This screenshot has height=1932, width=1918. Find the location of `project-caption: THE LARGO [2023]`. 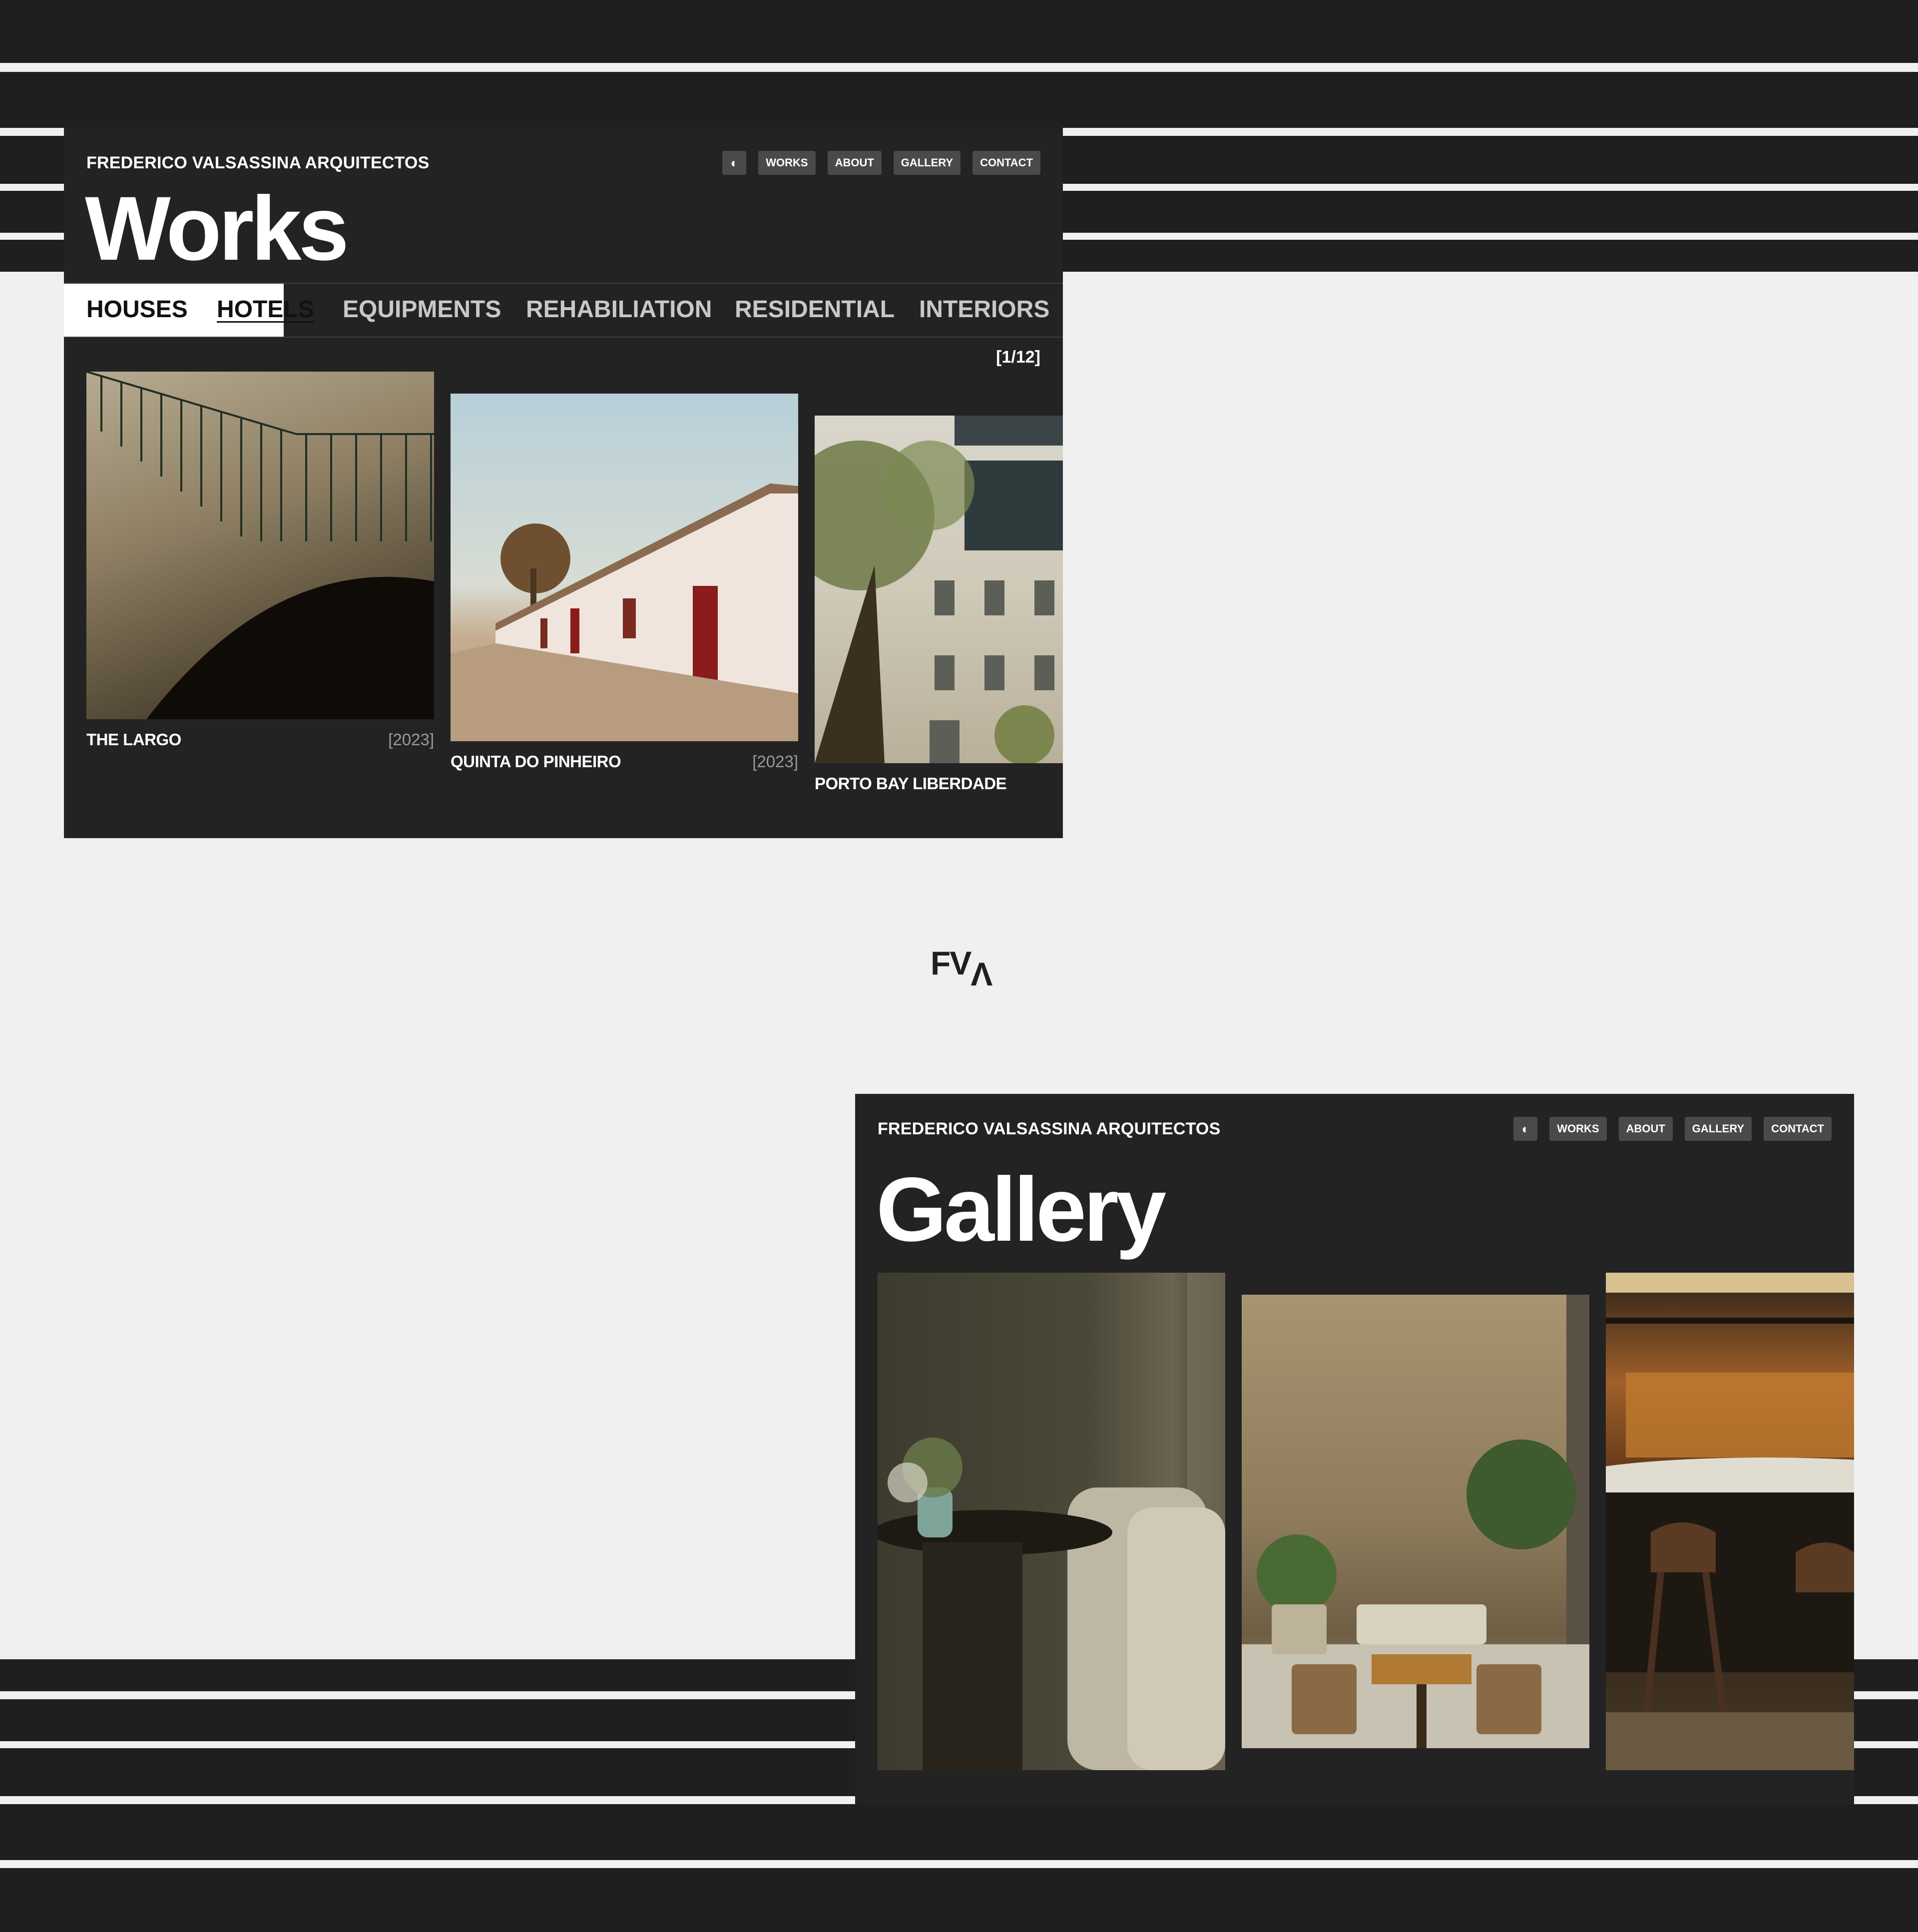

project-caption: THE LARGO [2023] is located at coordinates (260, 739).